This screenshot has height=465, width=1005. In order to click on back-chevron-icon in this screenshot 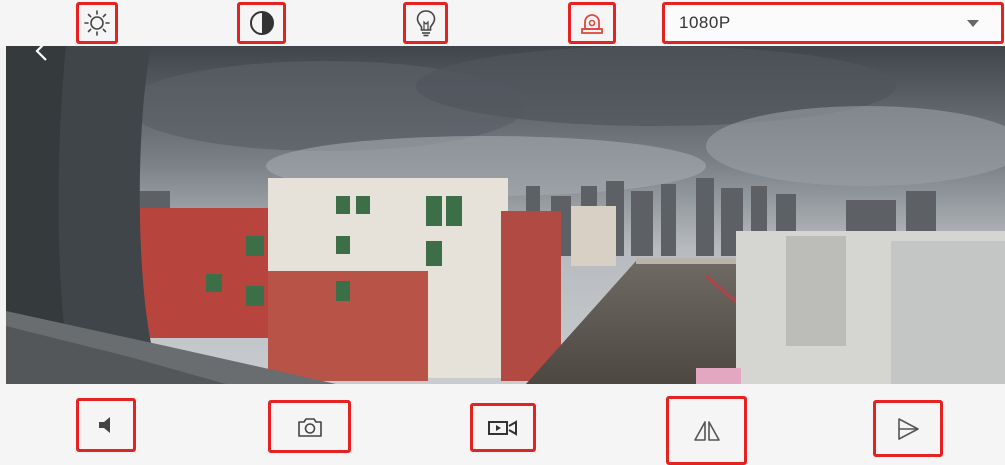, I will do `click(41, 54)`.